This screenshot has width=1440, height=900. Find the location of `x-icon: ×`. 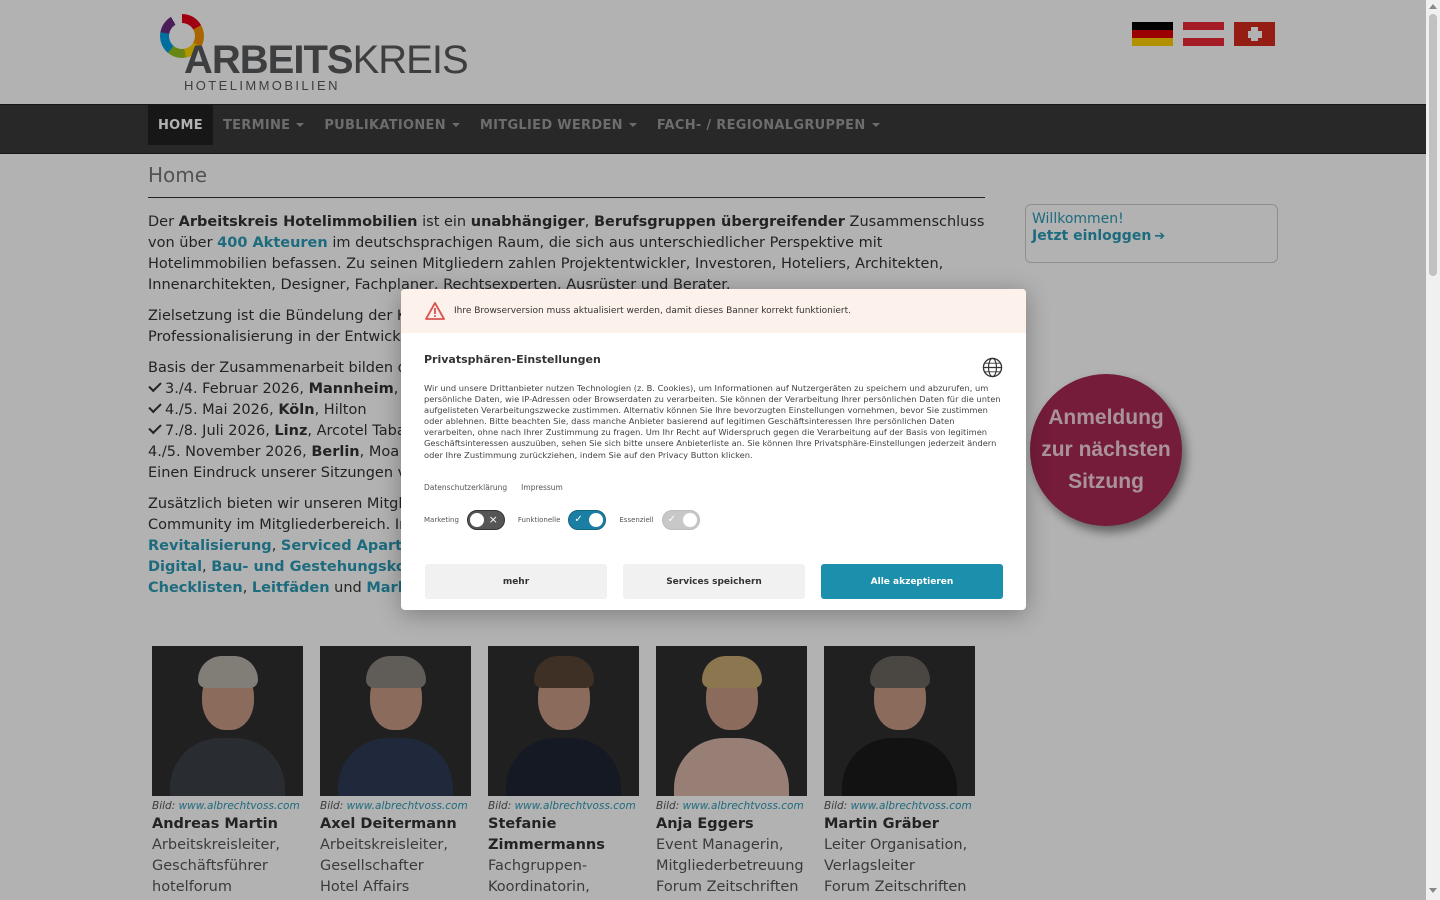

x-icon: × is located at coordinates (493, 519).